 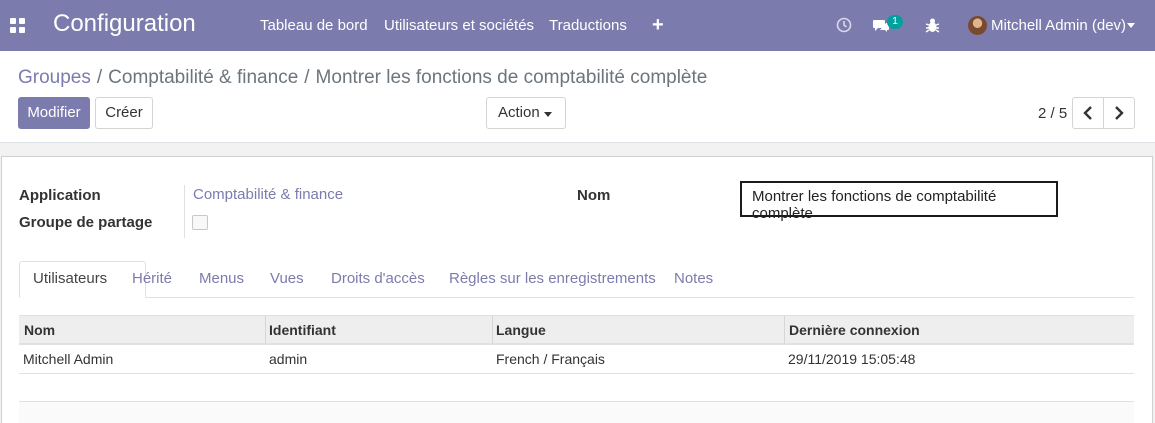 What do you see at coordinates (977, 25) in the screenshot?
I see `user-avatar` at bounding box center [977, 25].